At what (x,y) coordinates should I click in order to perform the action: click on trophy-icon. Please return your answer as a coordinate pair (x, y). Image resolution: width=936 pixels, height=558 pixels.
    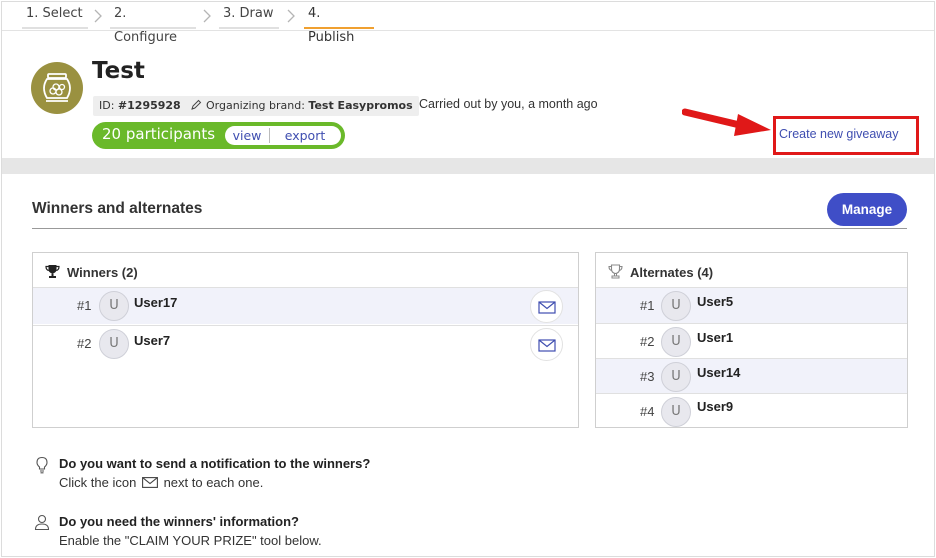
    Looking at the image, I should click on (53, 273).